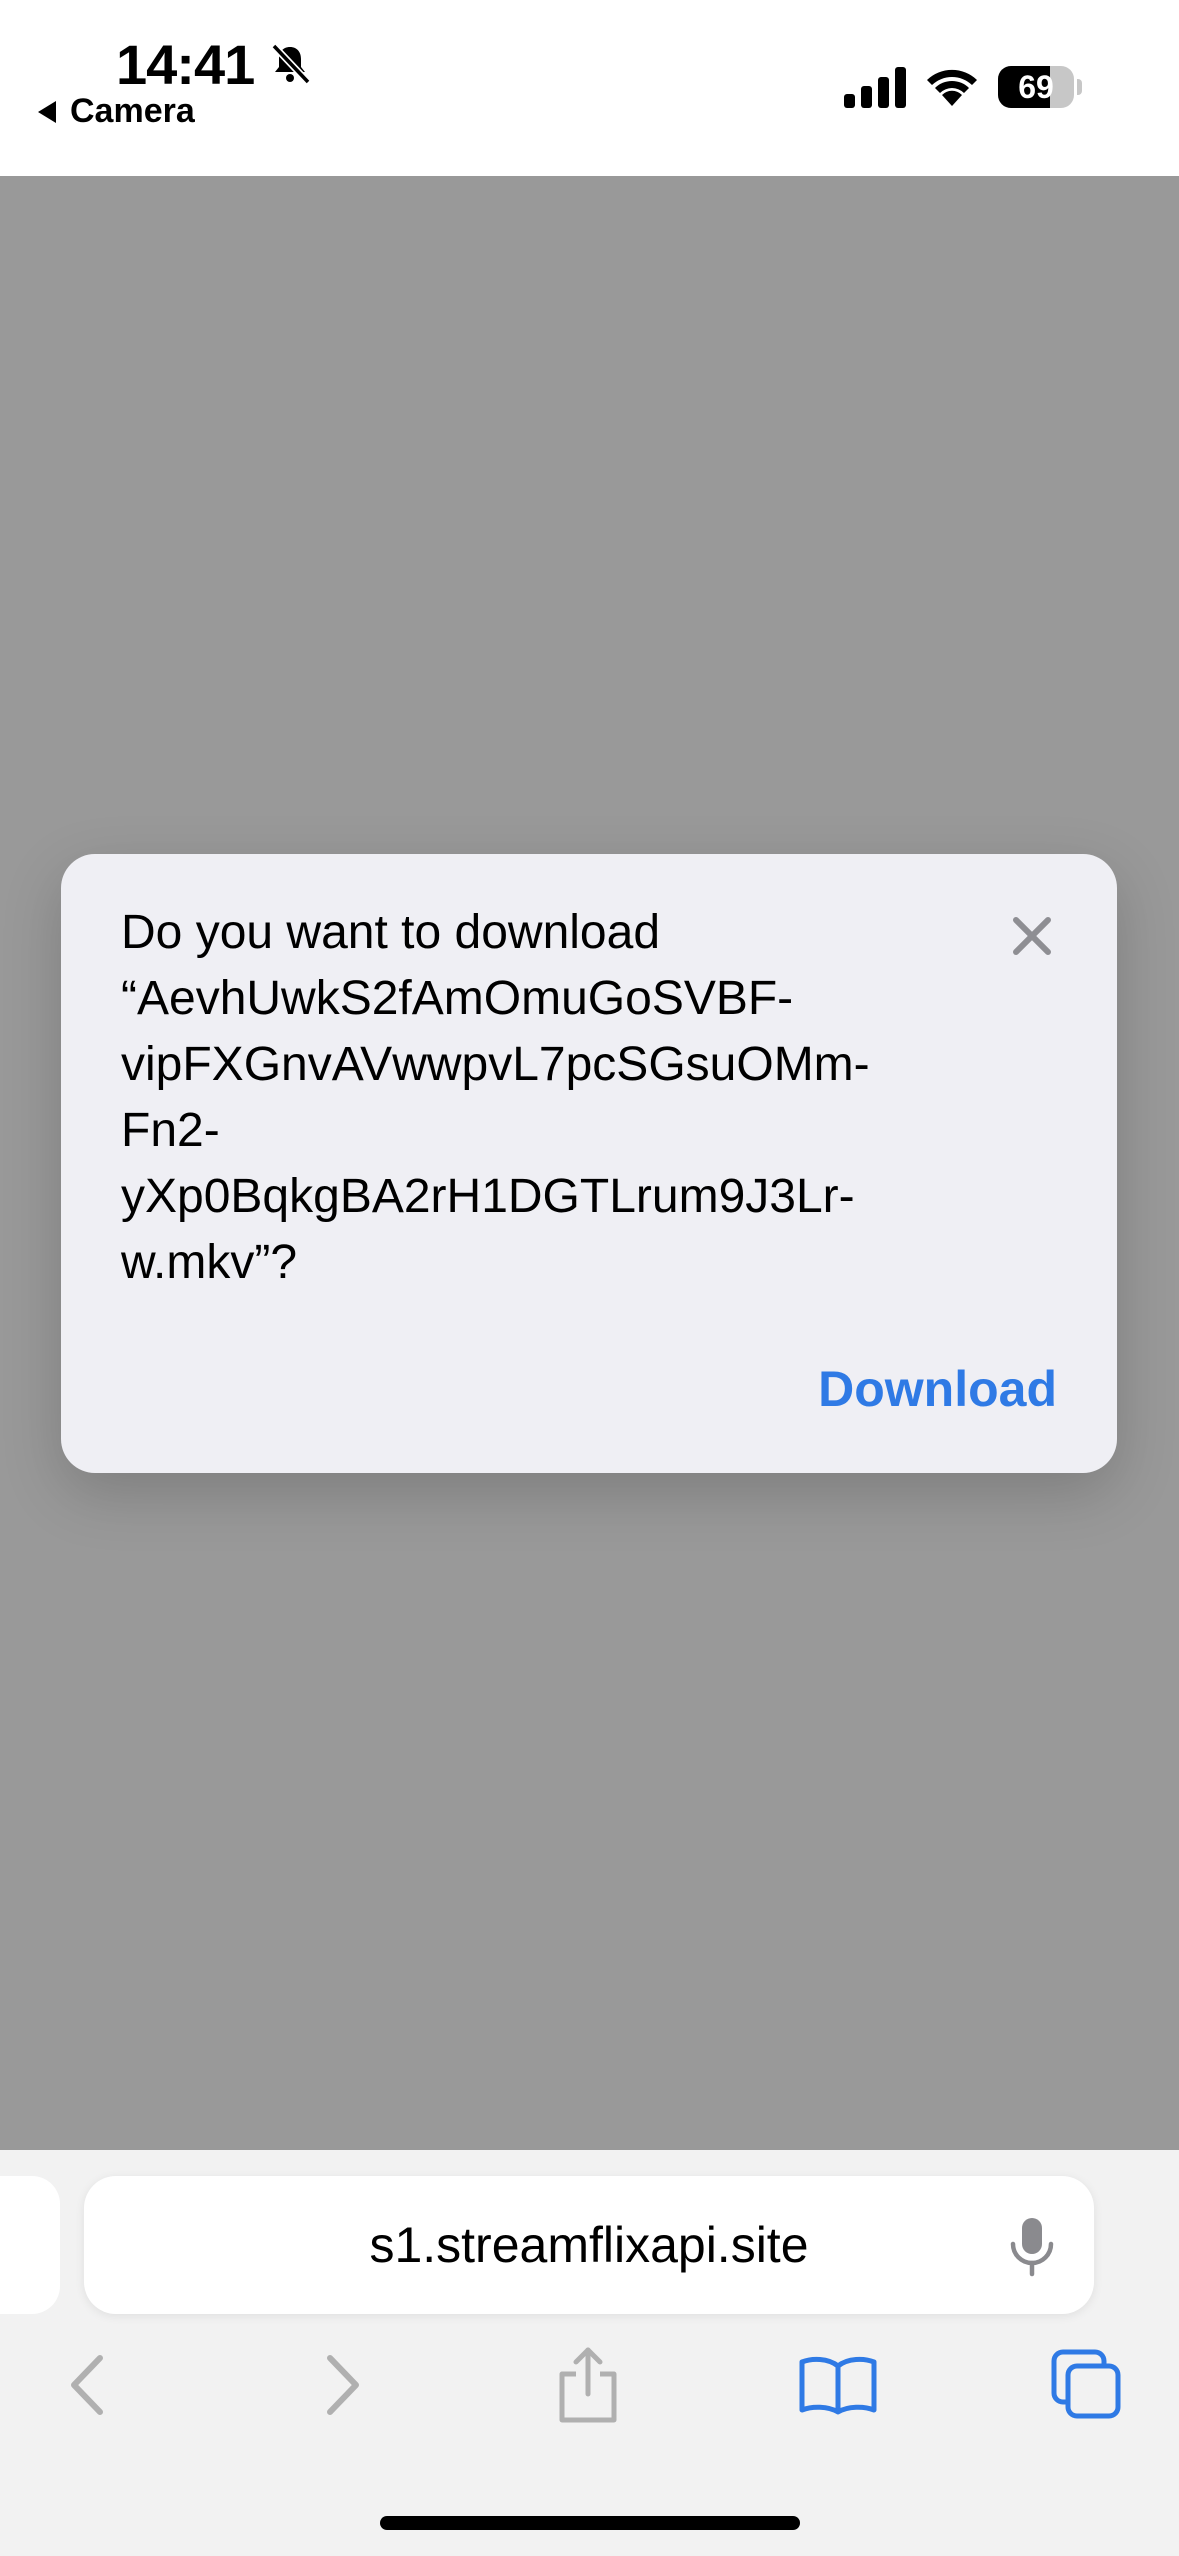 The image size is (1179, 2556). Describe the element at coordinates (1087, 2385) in the screenshot. I see `tabs-icon` at that location.